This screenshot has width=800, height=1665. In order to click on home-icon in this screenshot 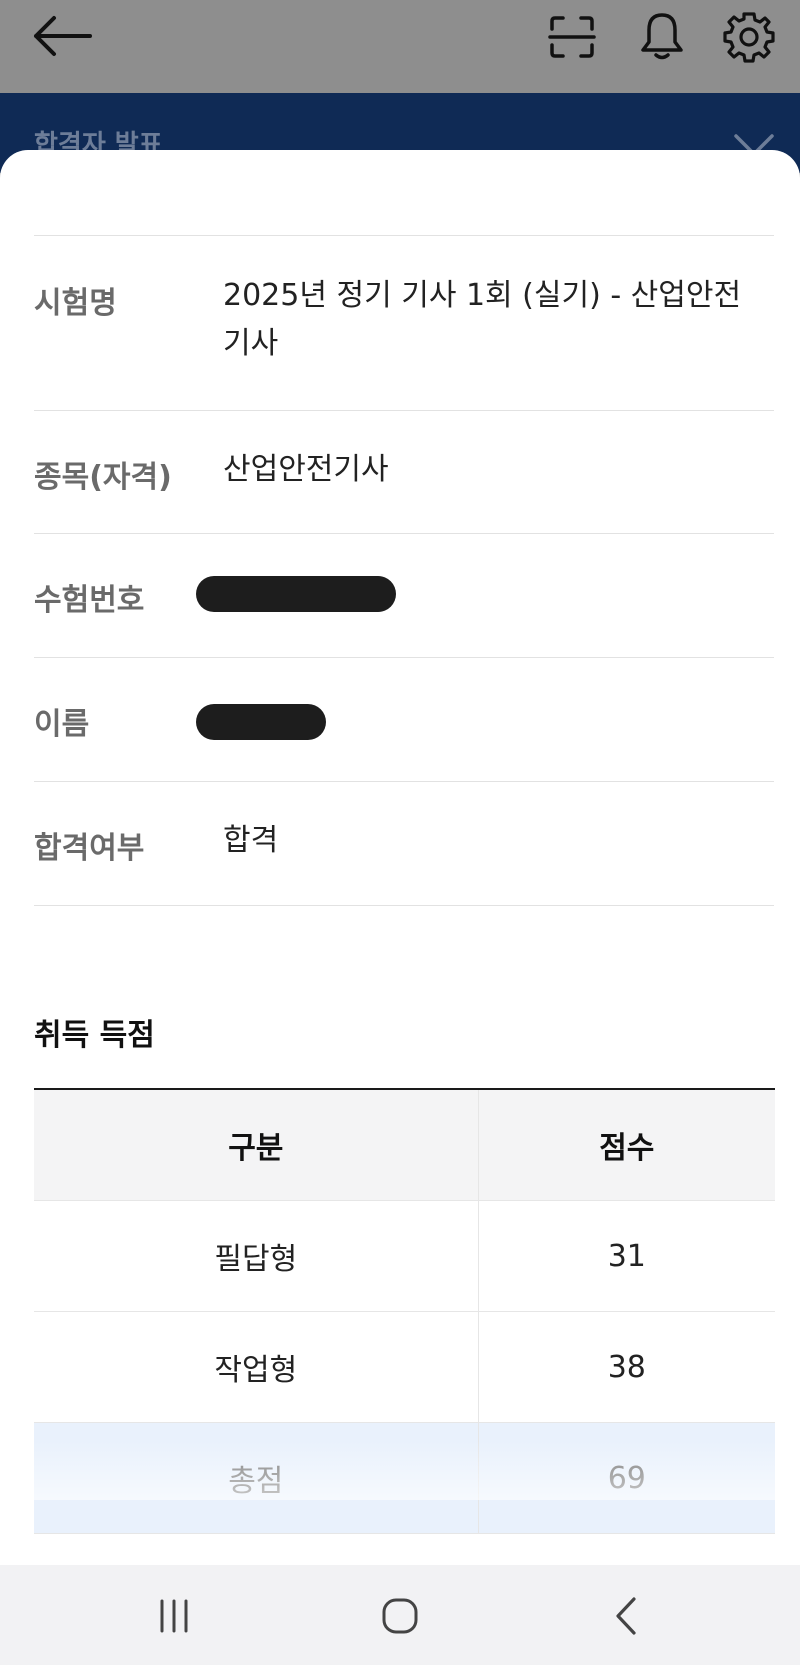, I will do `click(400, 1616)`.